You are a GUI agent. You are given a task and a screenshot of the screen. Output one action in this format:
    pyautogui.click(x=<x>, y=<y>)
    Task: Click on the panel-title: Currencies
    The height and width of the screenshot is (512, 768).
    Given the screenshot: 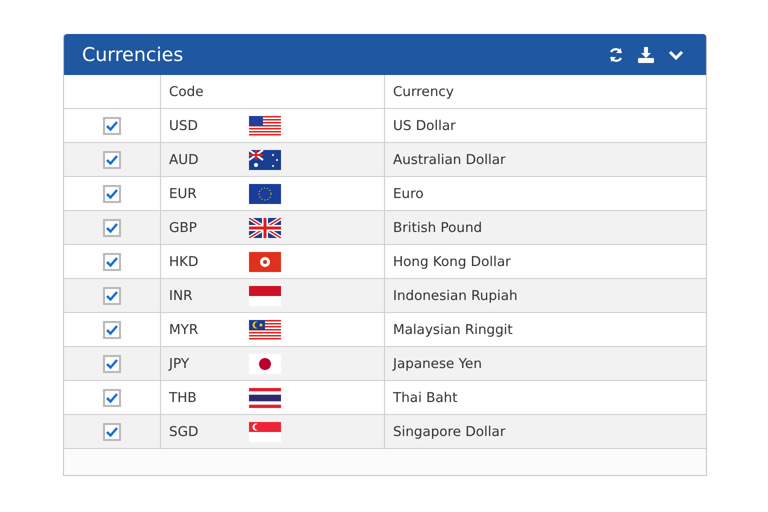 What is the action you would take?
    pyautogui.click(x=133, y=55)
    